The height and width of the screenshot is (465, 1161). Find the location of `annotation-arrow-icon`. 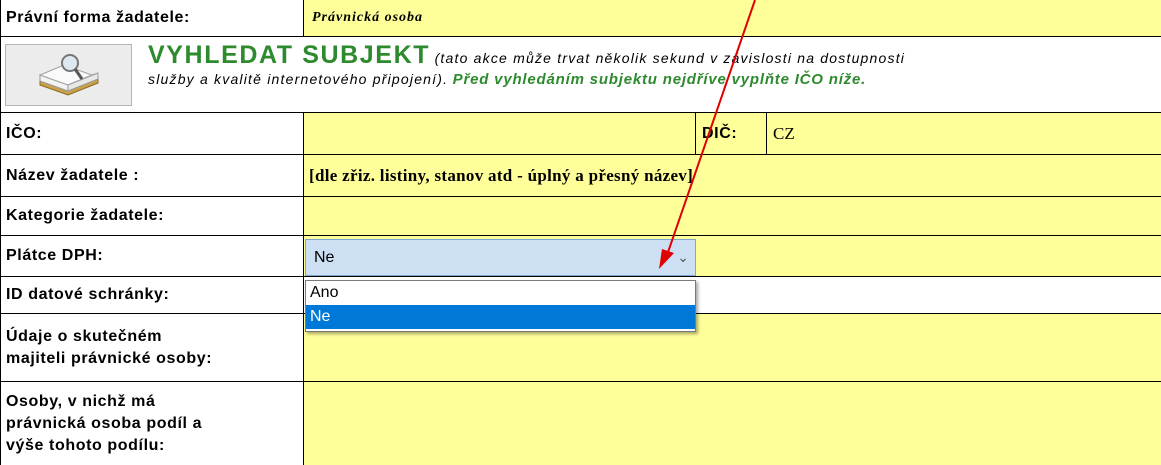

annotation-arrow-icon is located at coordinates (707, 134).